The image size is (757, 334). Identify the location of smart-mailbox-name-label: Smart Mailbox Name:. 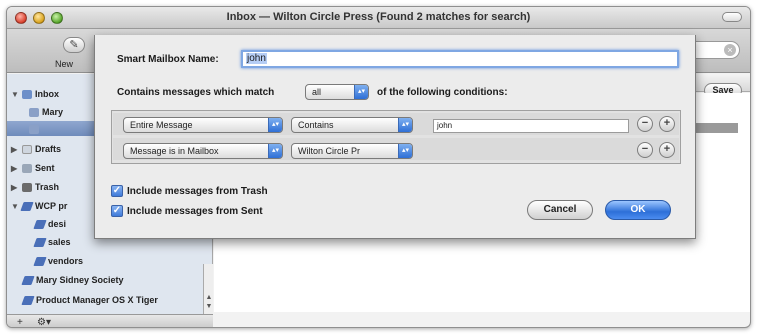
(168, 59).